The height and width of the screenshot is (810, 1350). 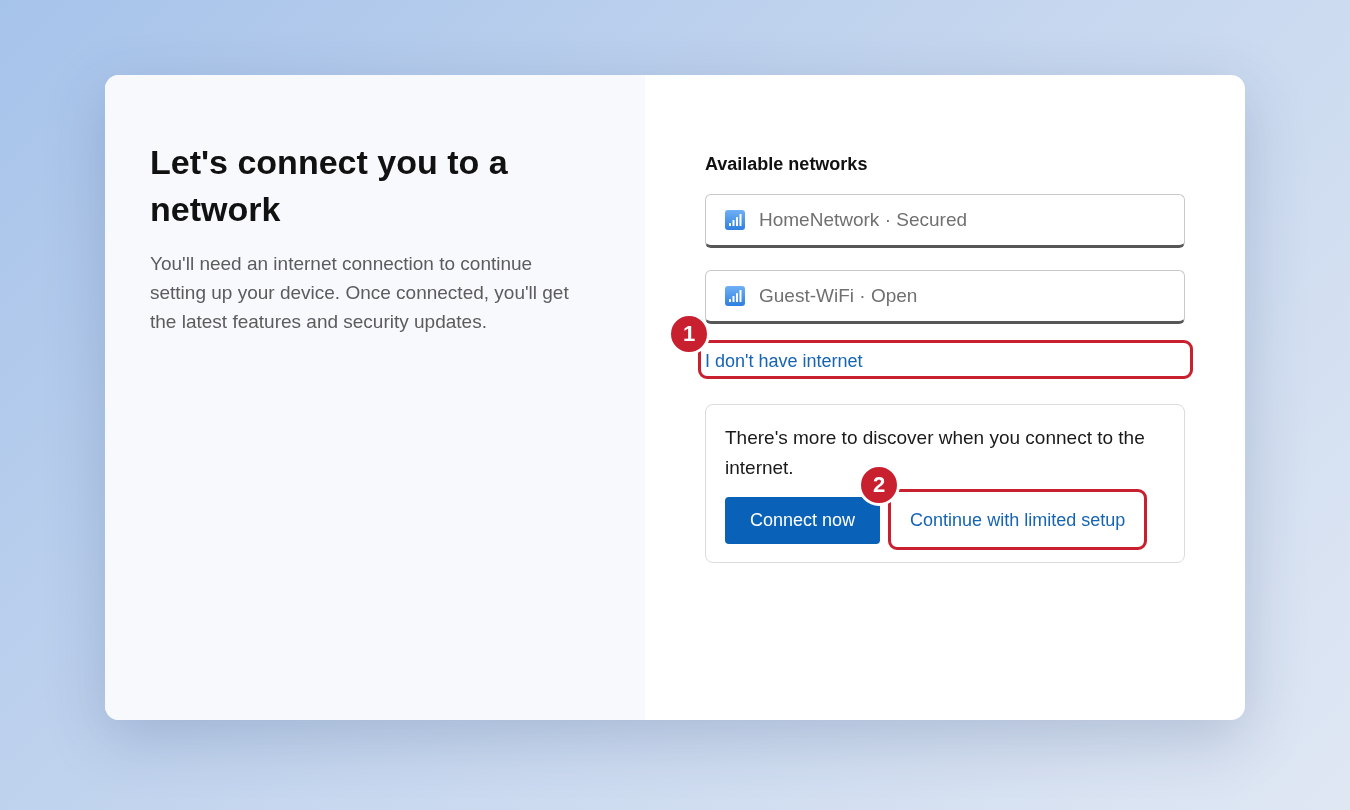 I want to click on callout-number: 1, so click(x=689, y=334).